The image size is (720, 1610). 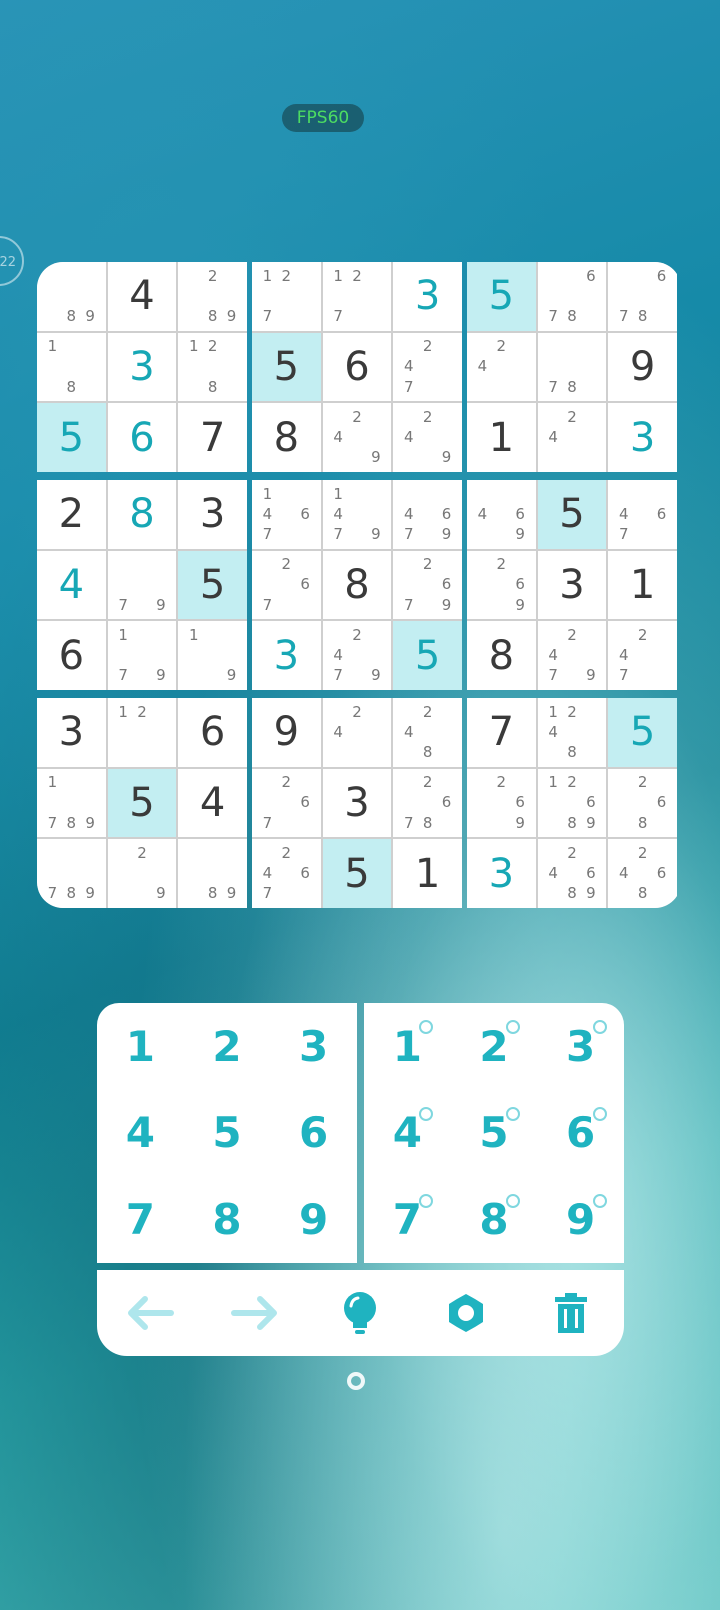 What do you see at coordinates (150, 1313) in the screenshot?
I see `undo-button` at bounding box center [150, 1313].